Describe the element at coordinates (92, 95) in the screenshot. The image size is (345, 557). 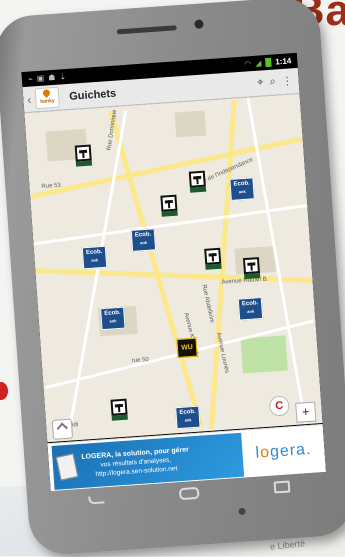
I see `page-title: Guichets` at that location.